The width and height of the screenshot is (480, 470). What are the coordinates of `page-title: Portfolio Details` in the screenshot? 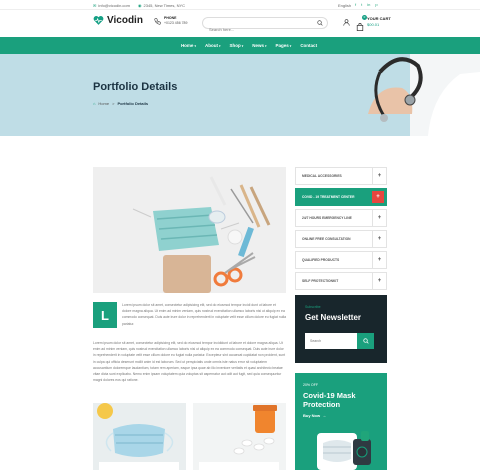 It's located at (135, 87).